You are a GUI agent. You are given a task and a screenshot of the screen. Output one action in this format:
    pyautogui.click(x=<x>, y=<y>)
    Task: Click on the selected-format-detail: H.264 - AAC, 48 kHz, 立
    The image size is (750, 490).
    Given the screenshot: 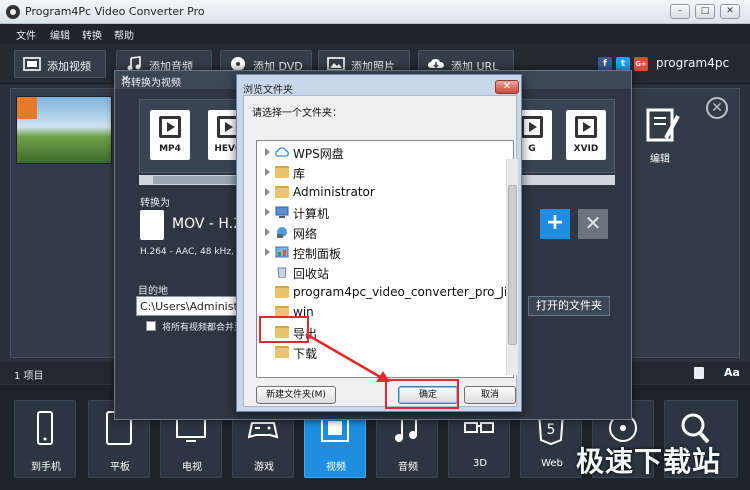 What is the action you would take?
    pyautogui.click(x=193, y=252)
    